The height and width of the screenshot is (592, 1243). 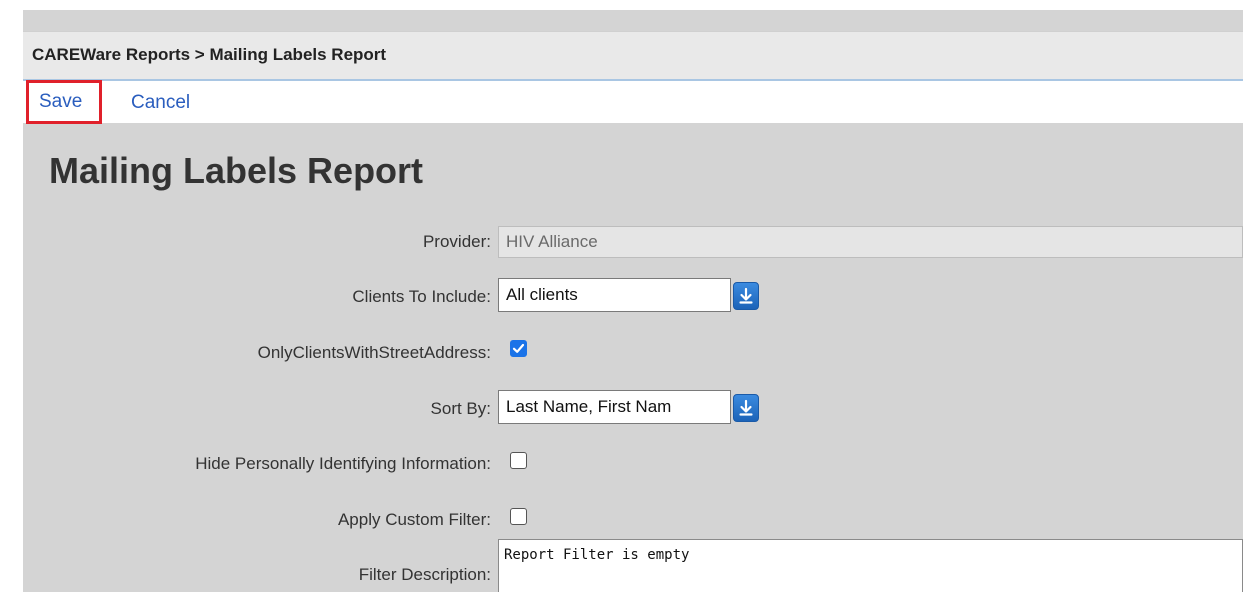 I want to click on filter-description-textarea: Report Filter is empty, so click(x=870, y=565).